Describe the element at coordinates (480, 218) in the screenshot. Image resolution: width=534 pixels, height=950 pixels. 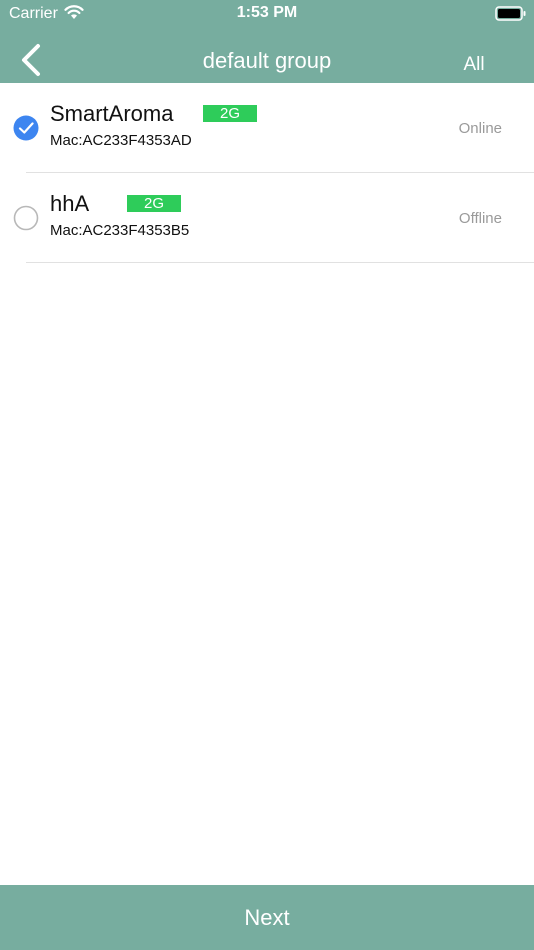
I see `device-status: Offline` at that location.